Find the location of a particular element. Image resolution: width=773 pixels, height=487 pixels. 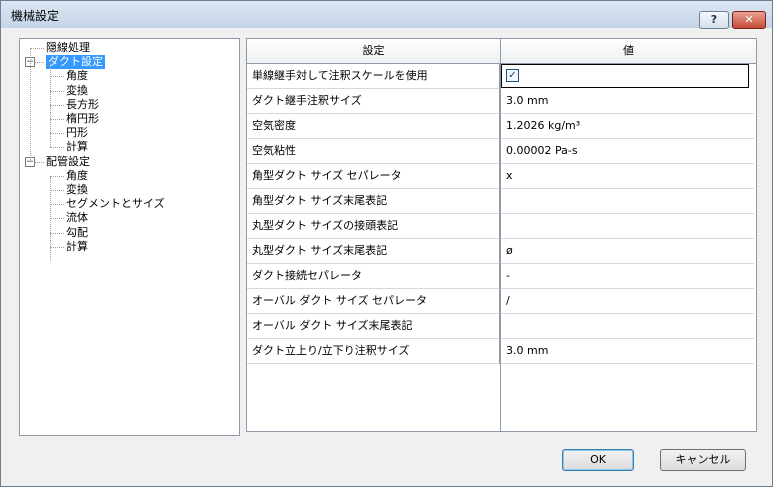

setting-value: ø is located at coordinates (627, 251).